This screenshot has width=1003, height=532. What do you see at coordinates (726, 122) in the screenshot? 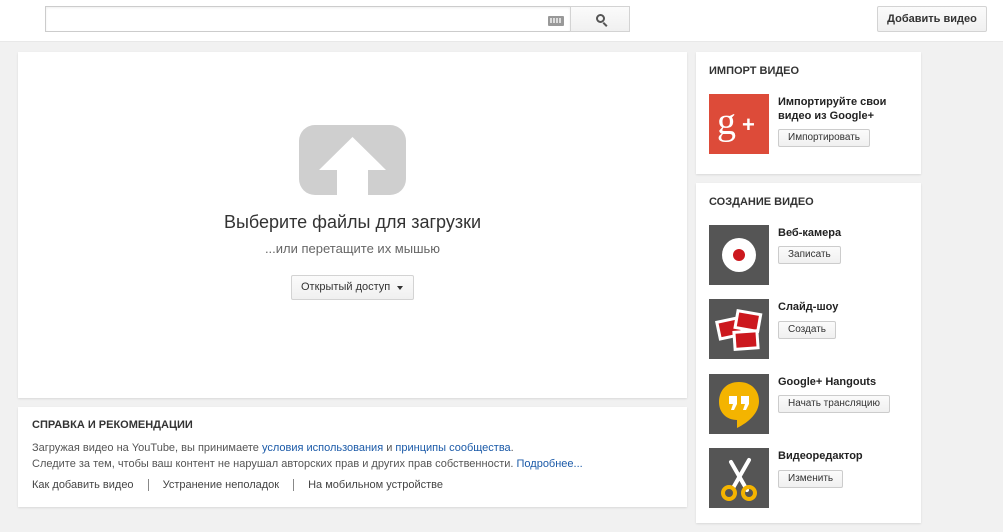
I see `svg-text: g` at bounding box center [726, 122].